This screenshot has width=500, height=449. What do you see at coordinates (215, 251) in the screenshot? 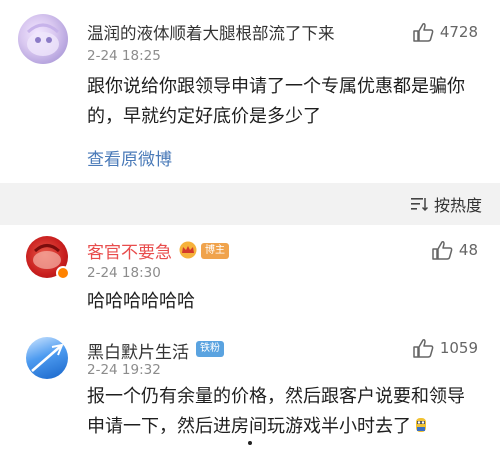
I see `host-badge: 博主` at bounding box center [215, 251].